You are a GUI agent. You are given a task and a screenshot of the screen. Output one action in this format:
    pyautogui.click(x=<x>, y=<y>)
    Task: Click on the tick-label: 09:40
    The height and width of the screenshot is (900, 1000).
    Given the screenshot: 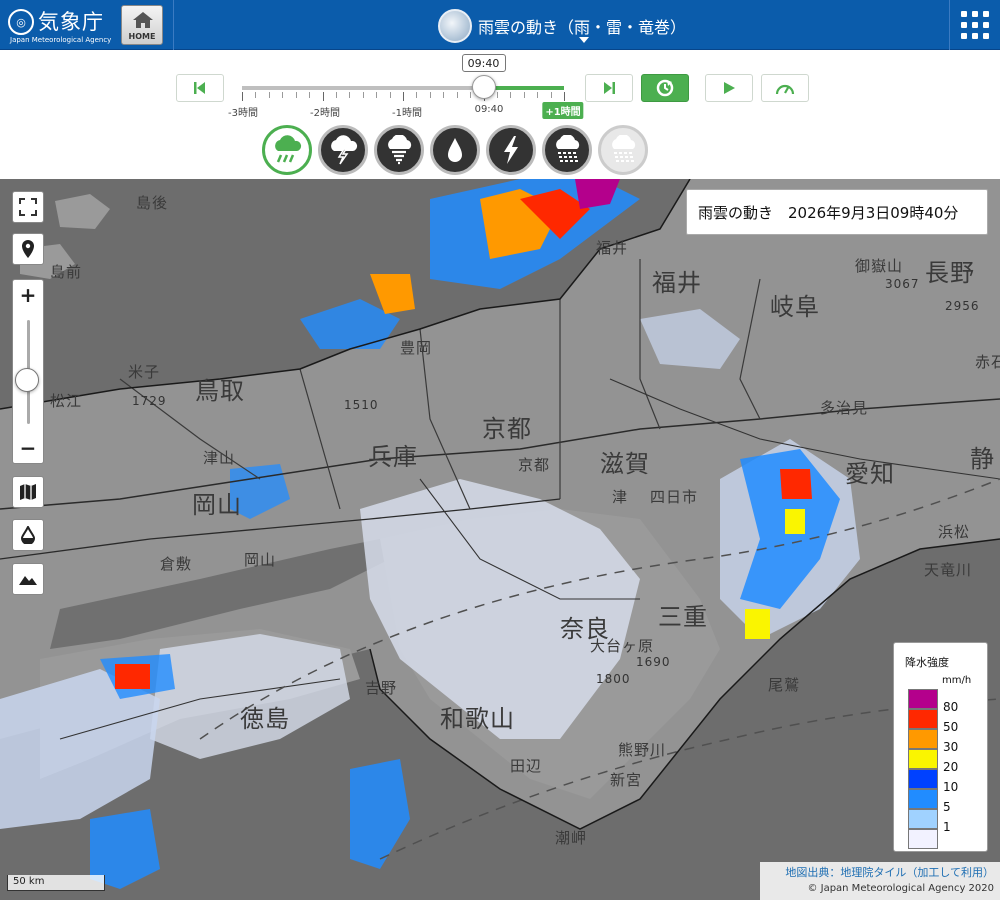 What is the action you would take?
    pyautogui.click(x=489, y=109)
    